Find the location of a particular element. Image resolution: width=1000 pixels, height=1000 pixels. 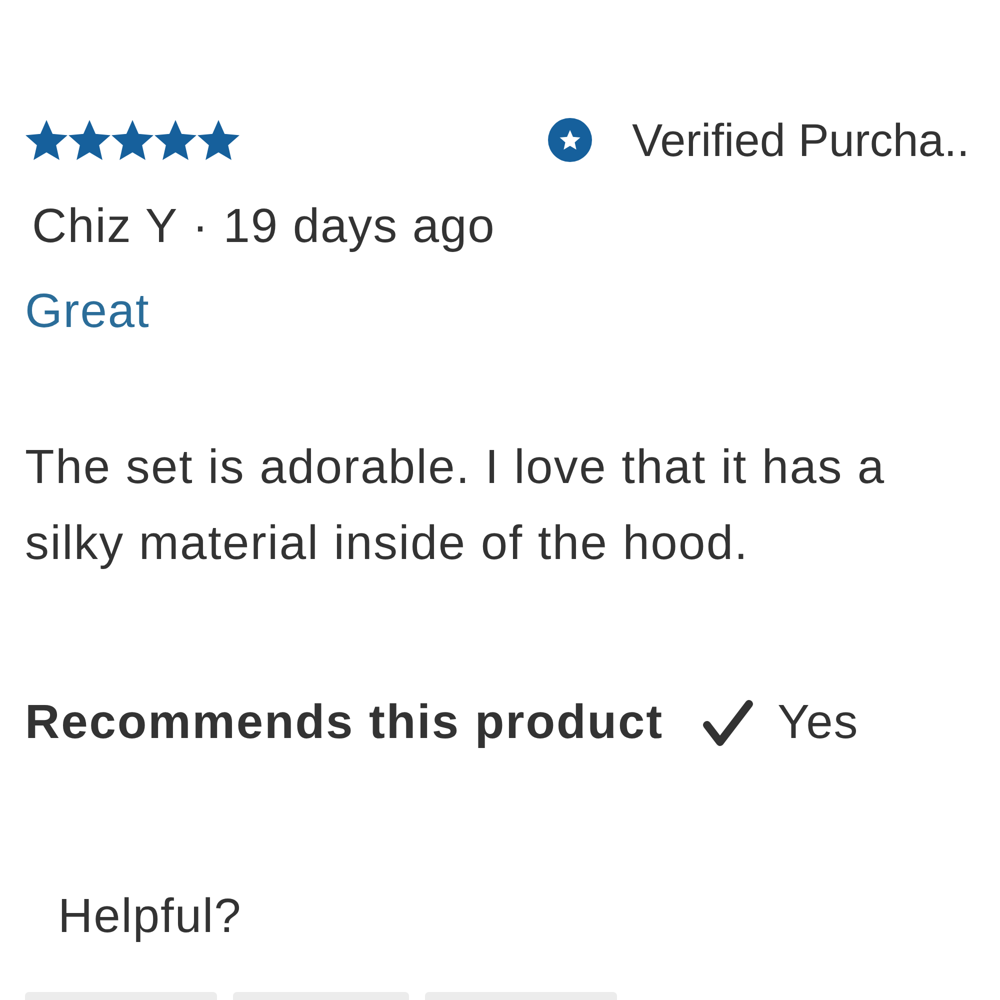

review-date: 19 days ago is located at coordinates (359, 227).